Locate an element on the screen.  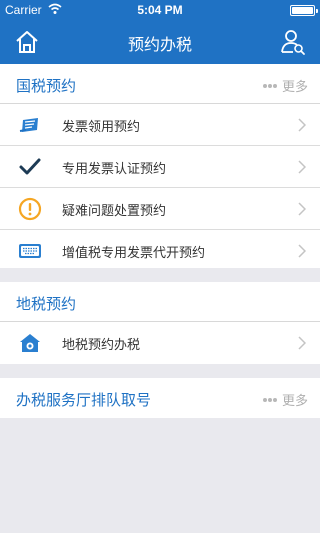
list-item-label: 专用发票认证预约 is located at coordinates (114, 169).